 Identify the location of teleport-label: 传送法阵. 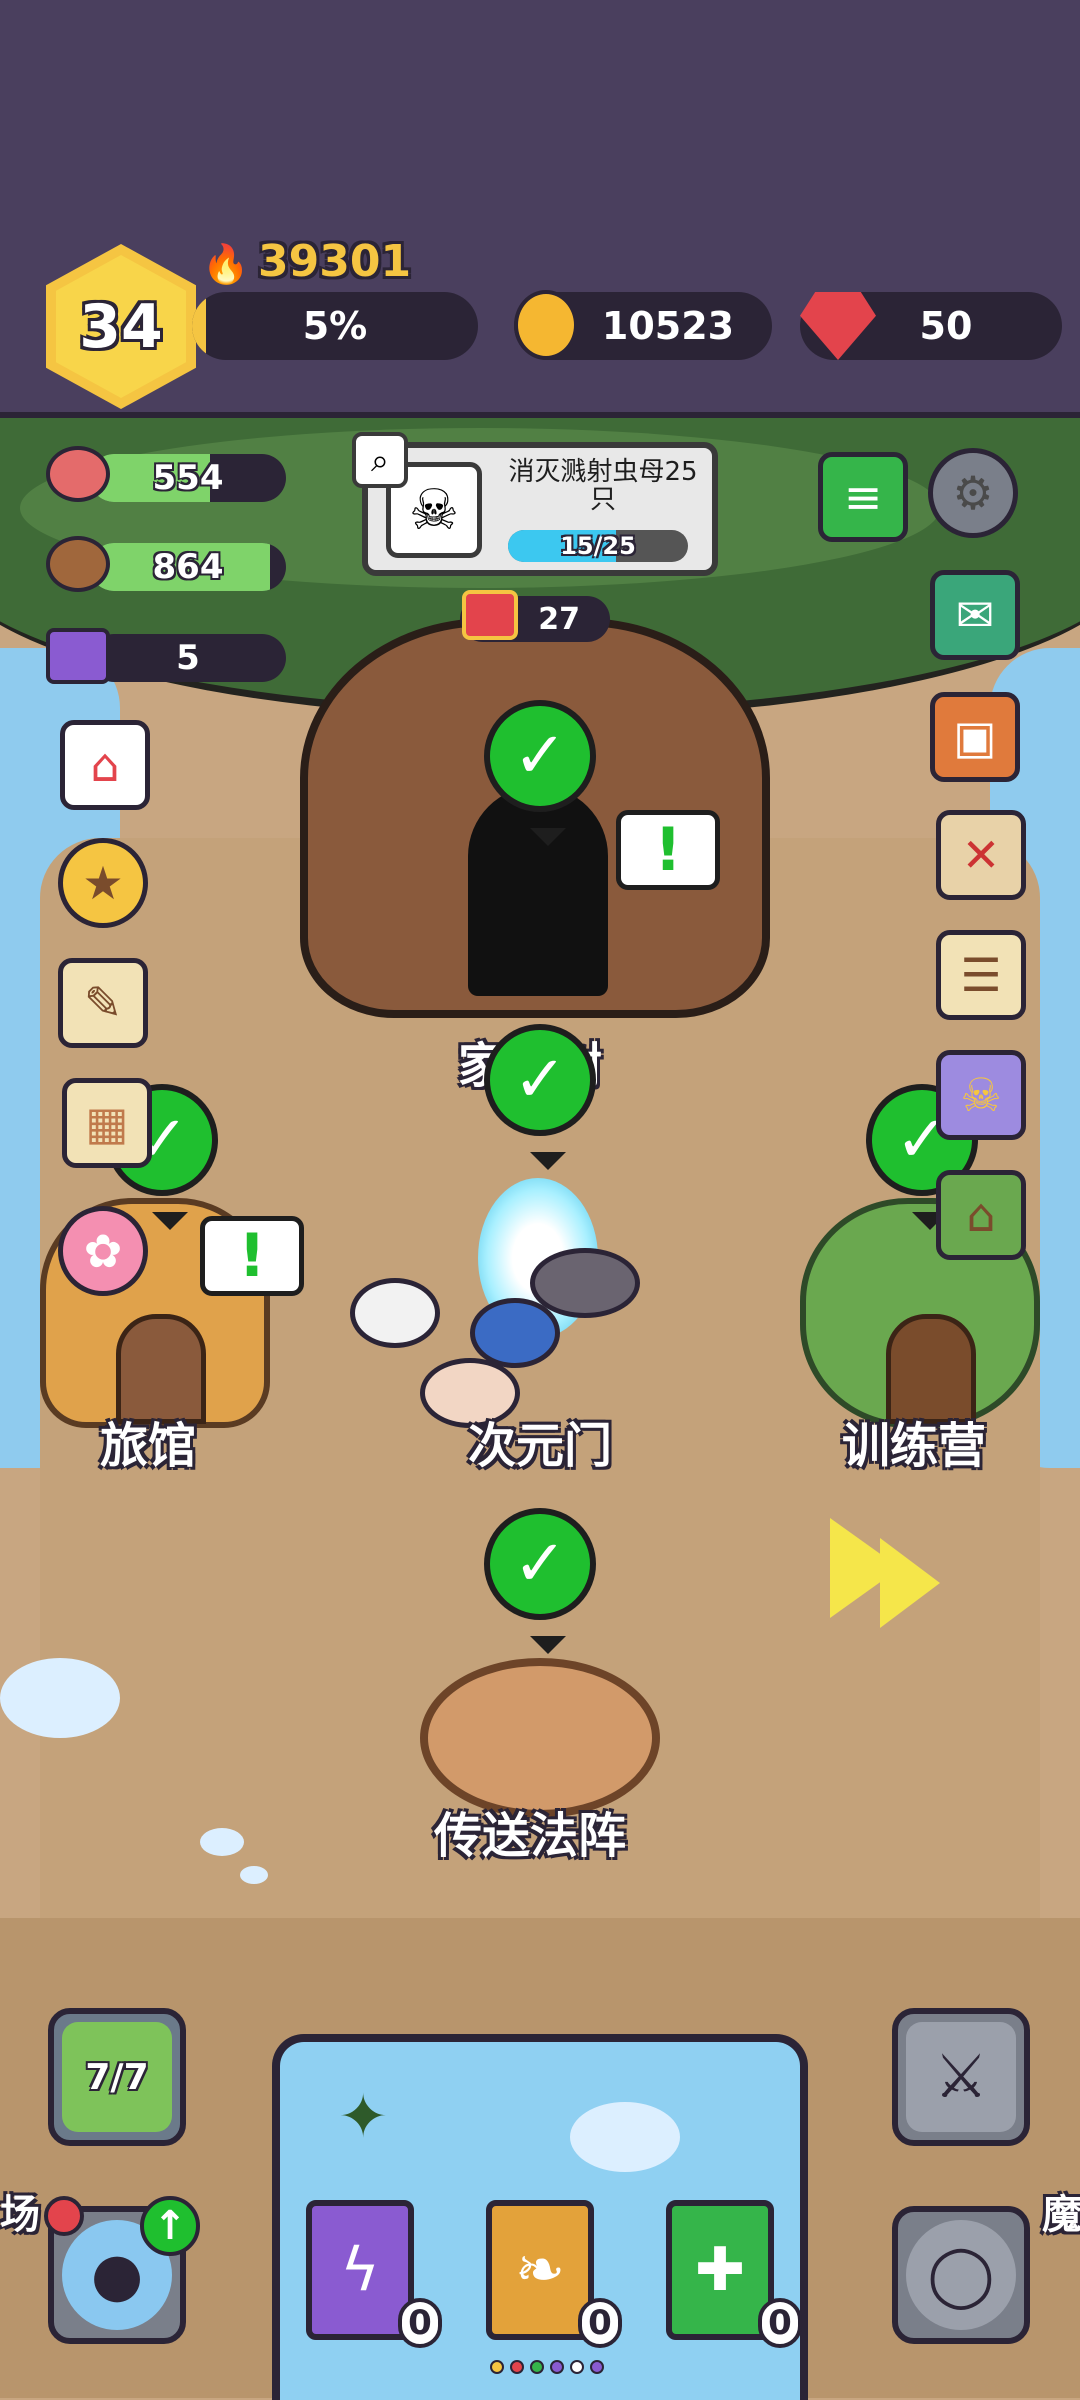
(530, 1836).